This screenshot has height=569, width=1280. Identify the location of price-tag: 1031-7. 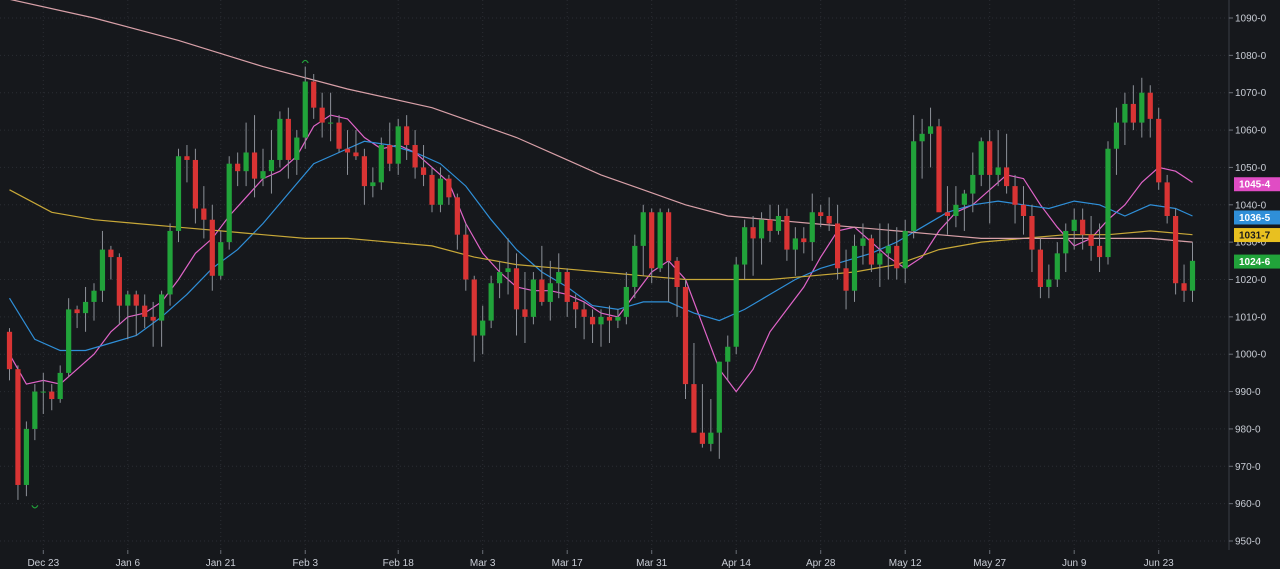
(1257, 235).